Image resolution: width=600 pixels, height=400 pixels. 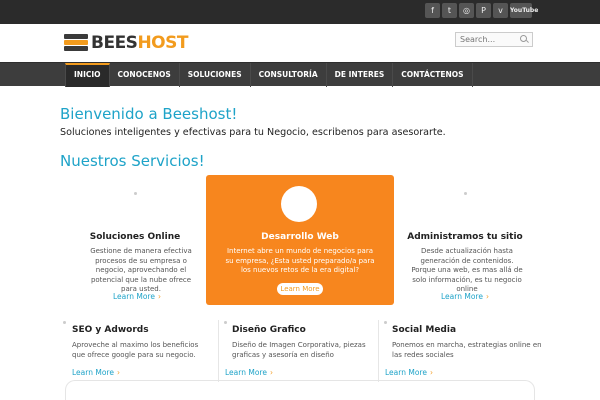 What do you see at coordinates (135, 237) in the screenshot?
I see `service-title: Soluciones Online` at bounding box center [135, 237].